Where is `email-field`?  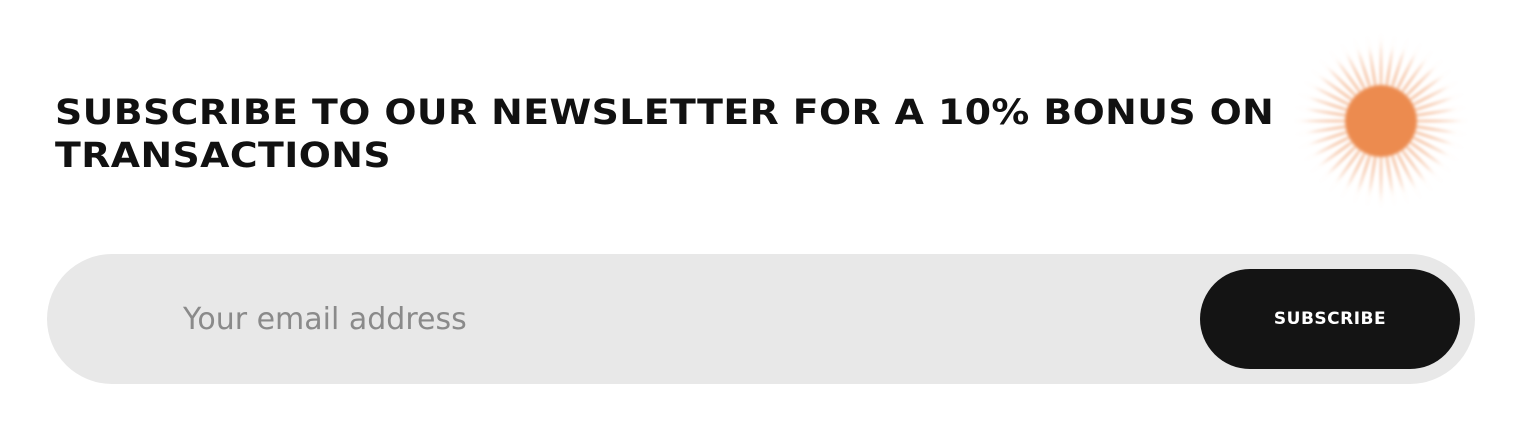
email-field is located at coordinates (678, 319).